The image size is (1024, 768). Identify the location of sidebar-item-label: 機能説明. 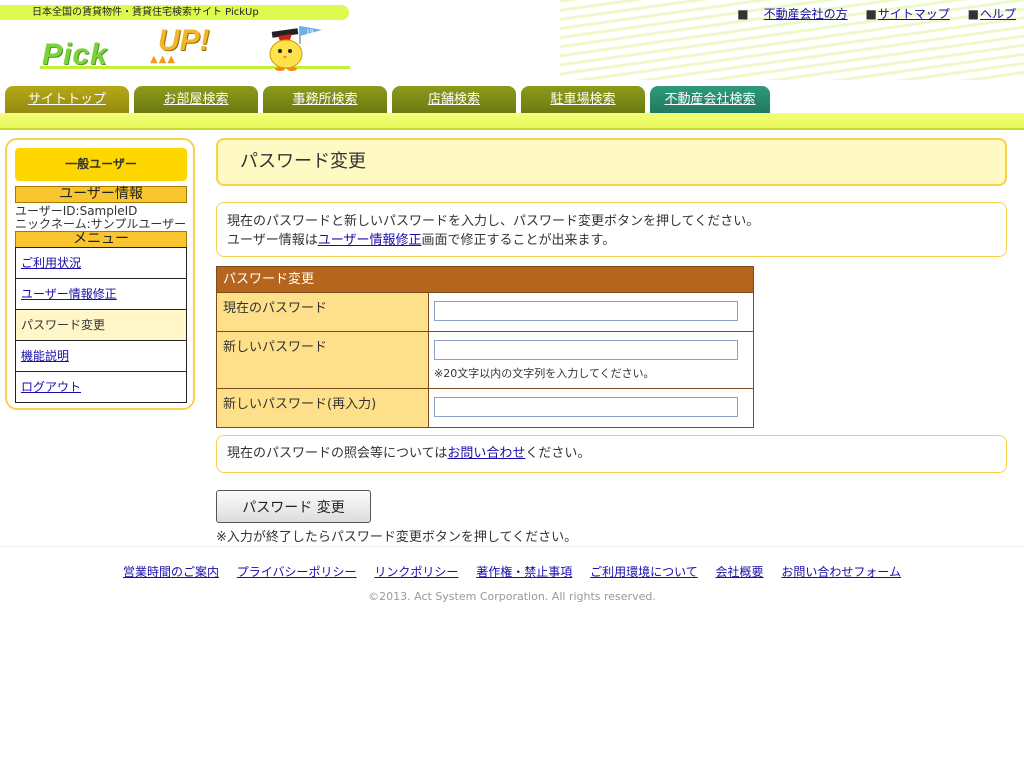
(45, 356).